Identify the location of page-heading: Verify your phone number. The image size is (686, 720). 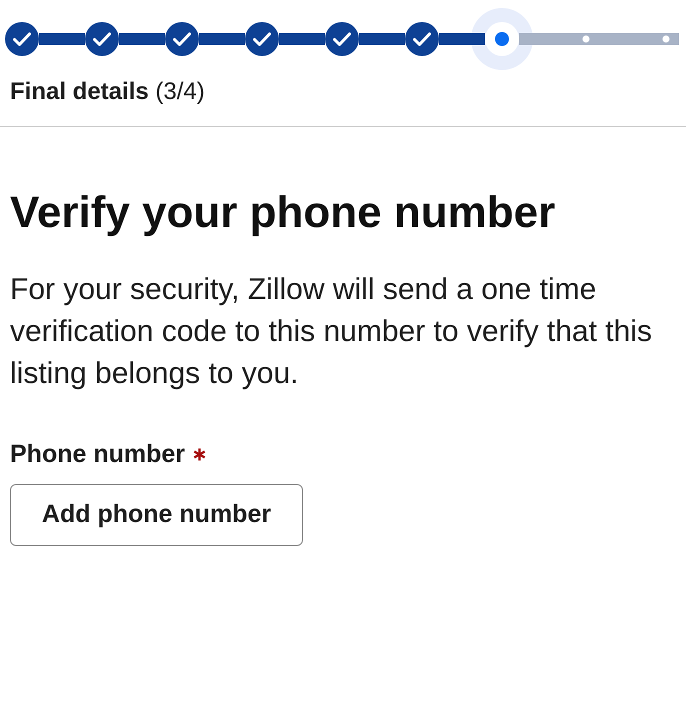
(283, 213).